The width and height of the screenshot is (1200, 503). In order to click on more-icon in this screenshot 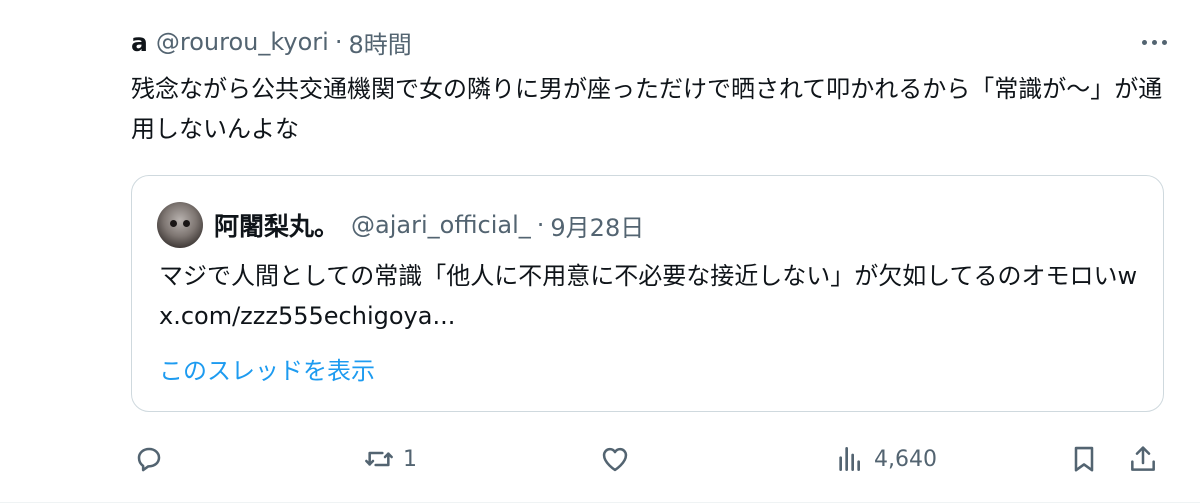, I will do `click(1154, 42)`.